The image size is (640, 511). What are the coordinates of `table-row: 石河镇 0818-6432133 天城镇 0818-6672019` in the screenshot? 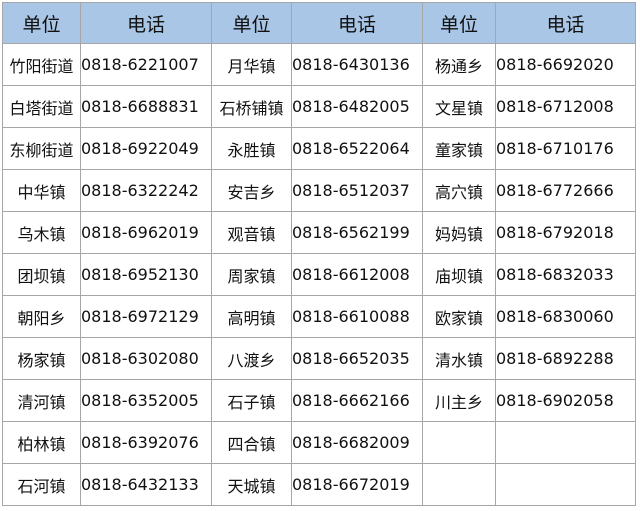 It's located at (319, 484).